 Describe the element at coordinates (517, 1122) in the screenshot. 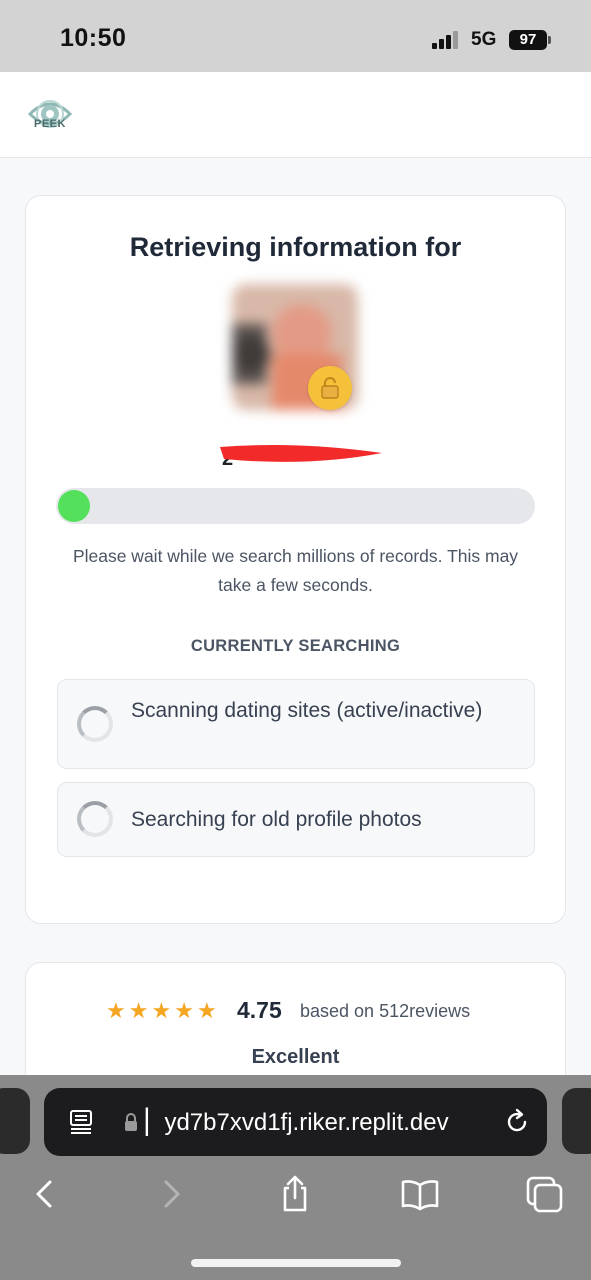

I see `reload-icon` at that location.